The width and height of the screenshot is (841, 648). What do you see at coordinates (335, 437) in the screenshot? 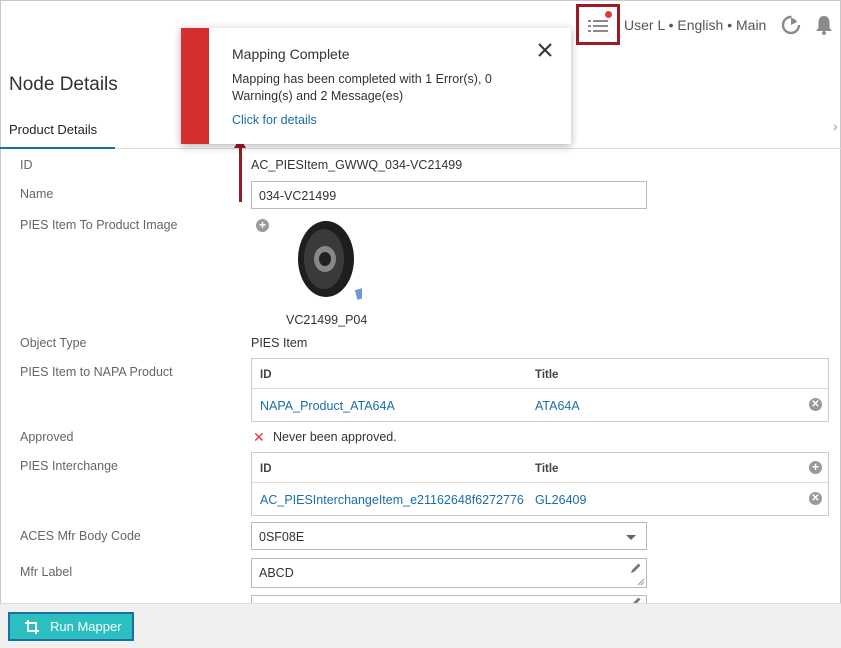
I see `approved-value: Never been approved.` at bounding box center [335, 437].